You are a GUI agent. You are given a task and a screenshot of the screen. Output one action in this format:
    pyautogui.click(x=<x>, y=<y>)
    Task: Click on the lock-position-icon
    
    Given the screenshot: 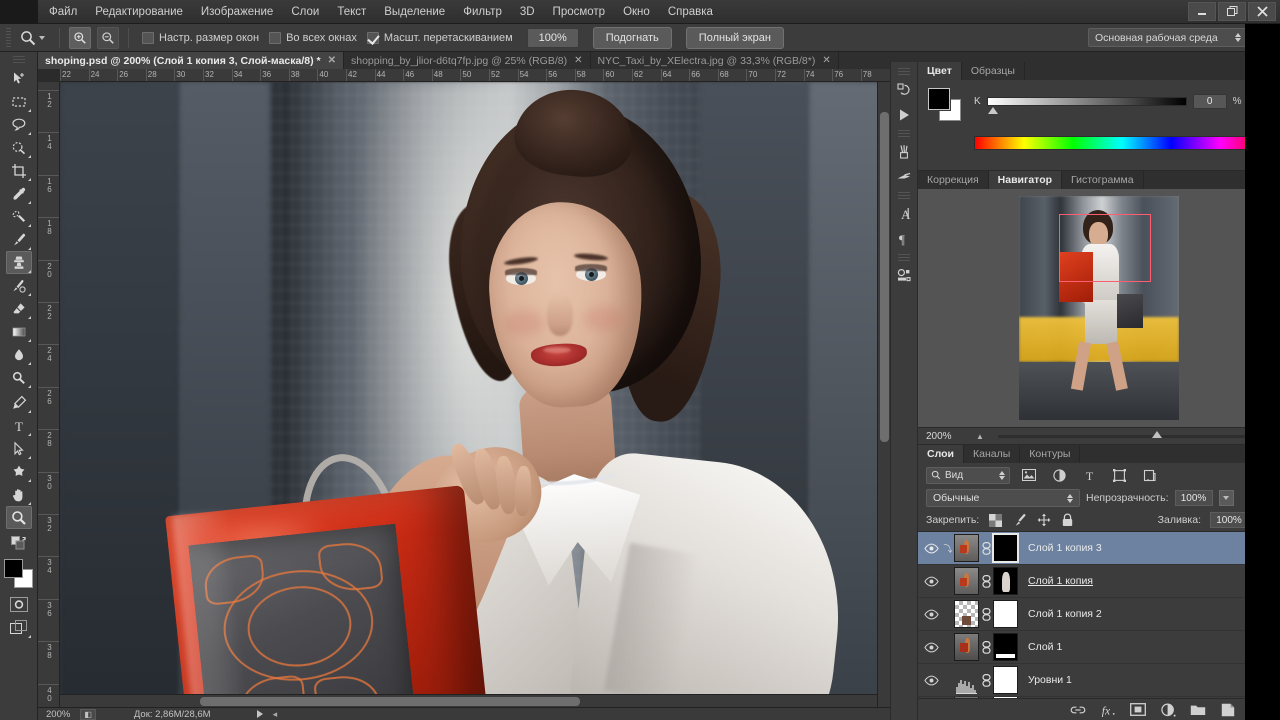 What is the action you would take?
    pyautogui.click(x=1043, y=520)
    